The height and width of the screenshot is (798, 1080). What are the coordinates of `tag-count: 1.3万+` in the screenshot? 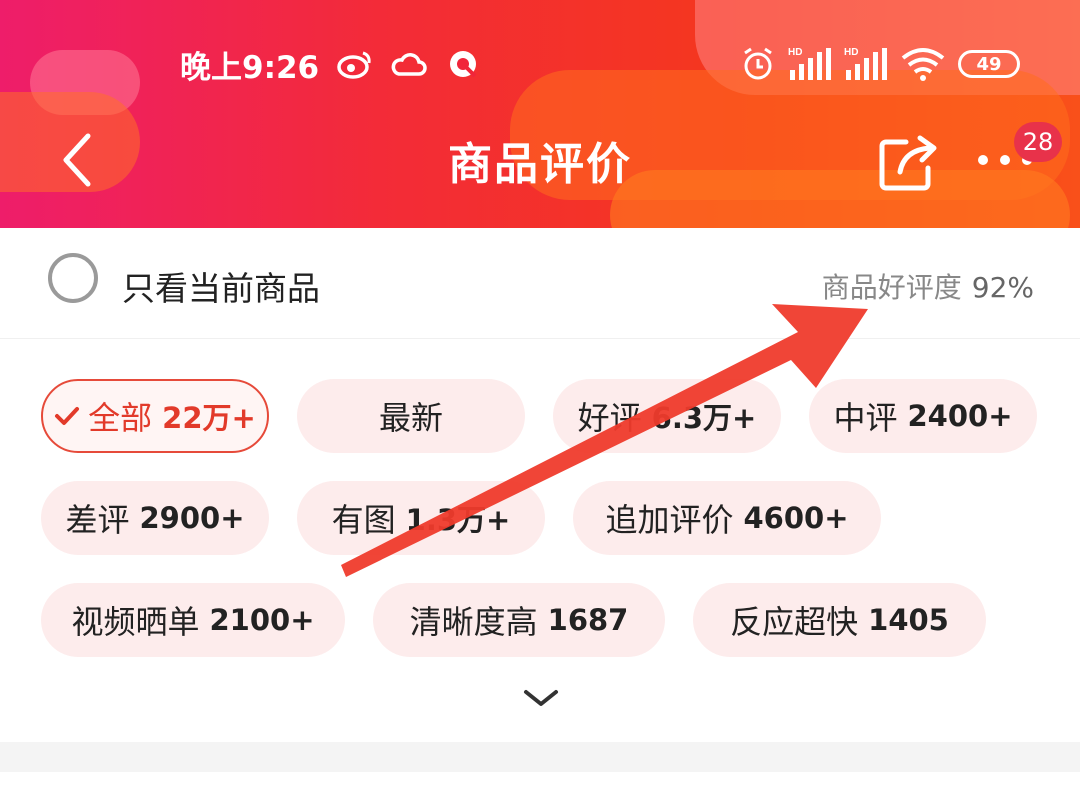 It's located at (458, 520).